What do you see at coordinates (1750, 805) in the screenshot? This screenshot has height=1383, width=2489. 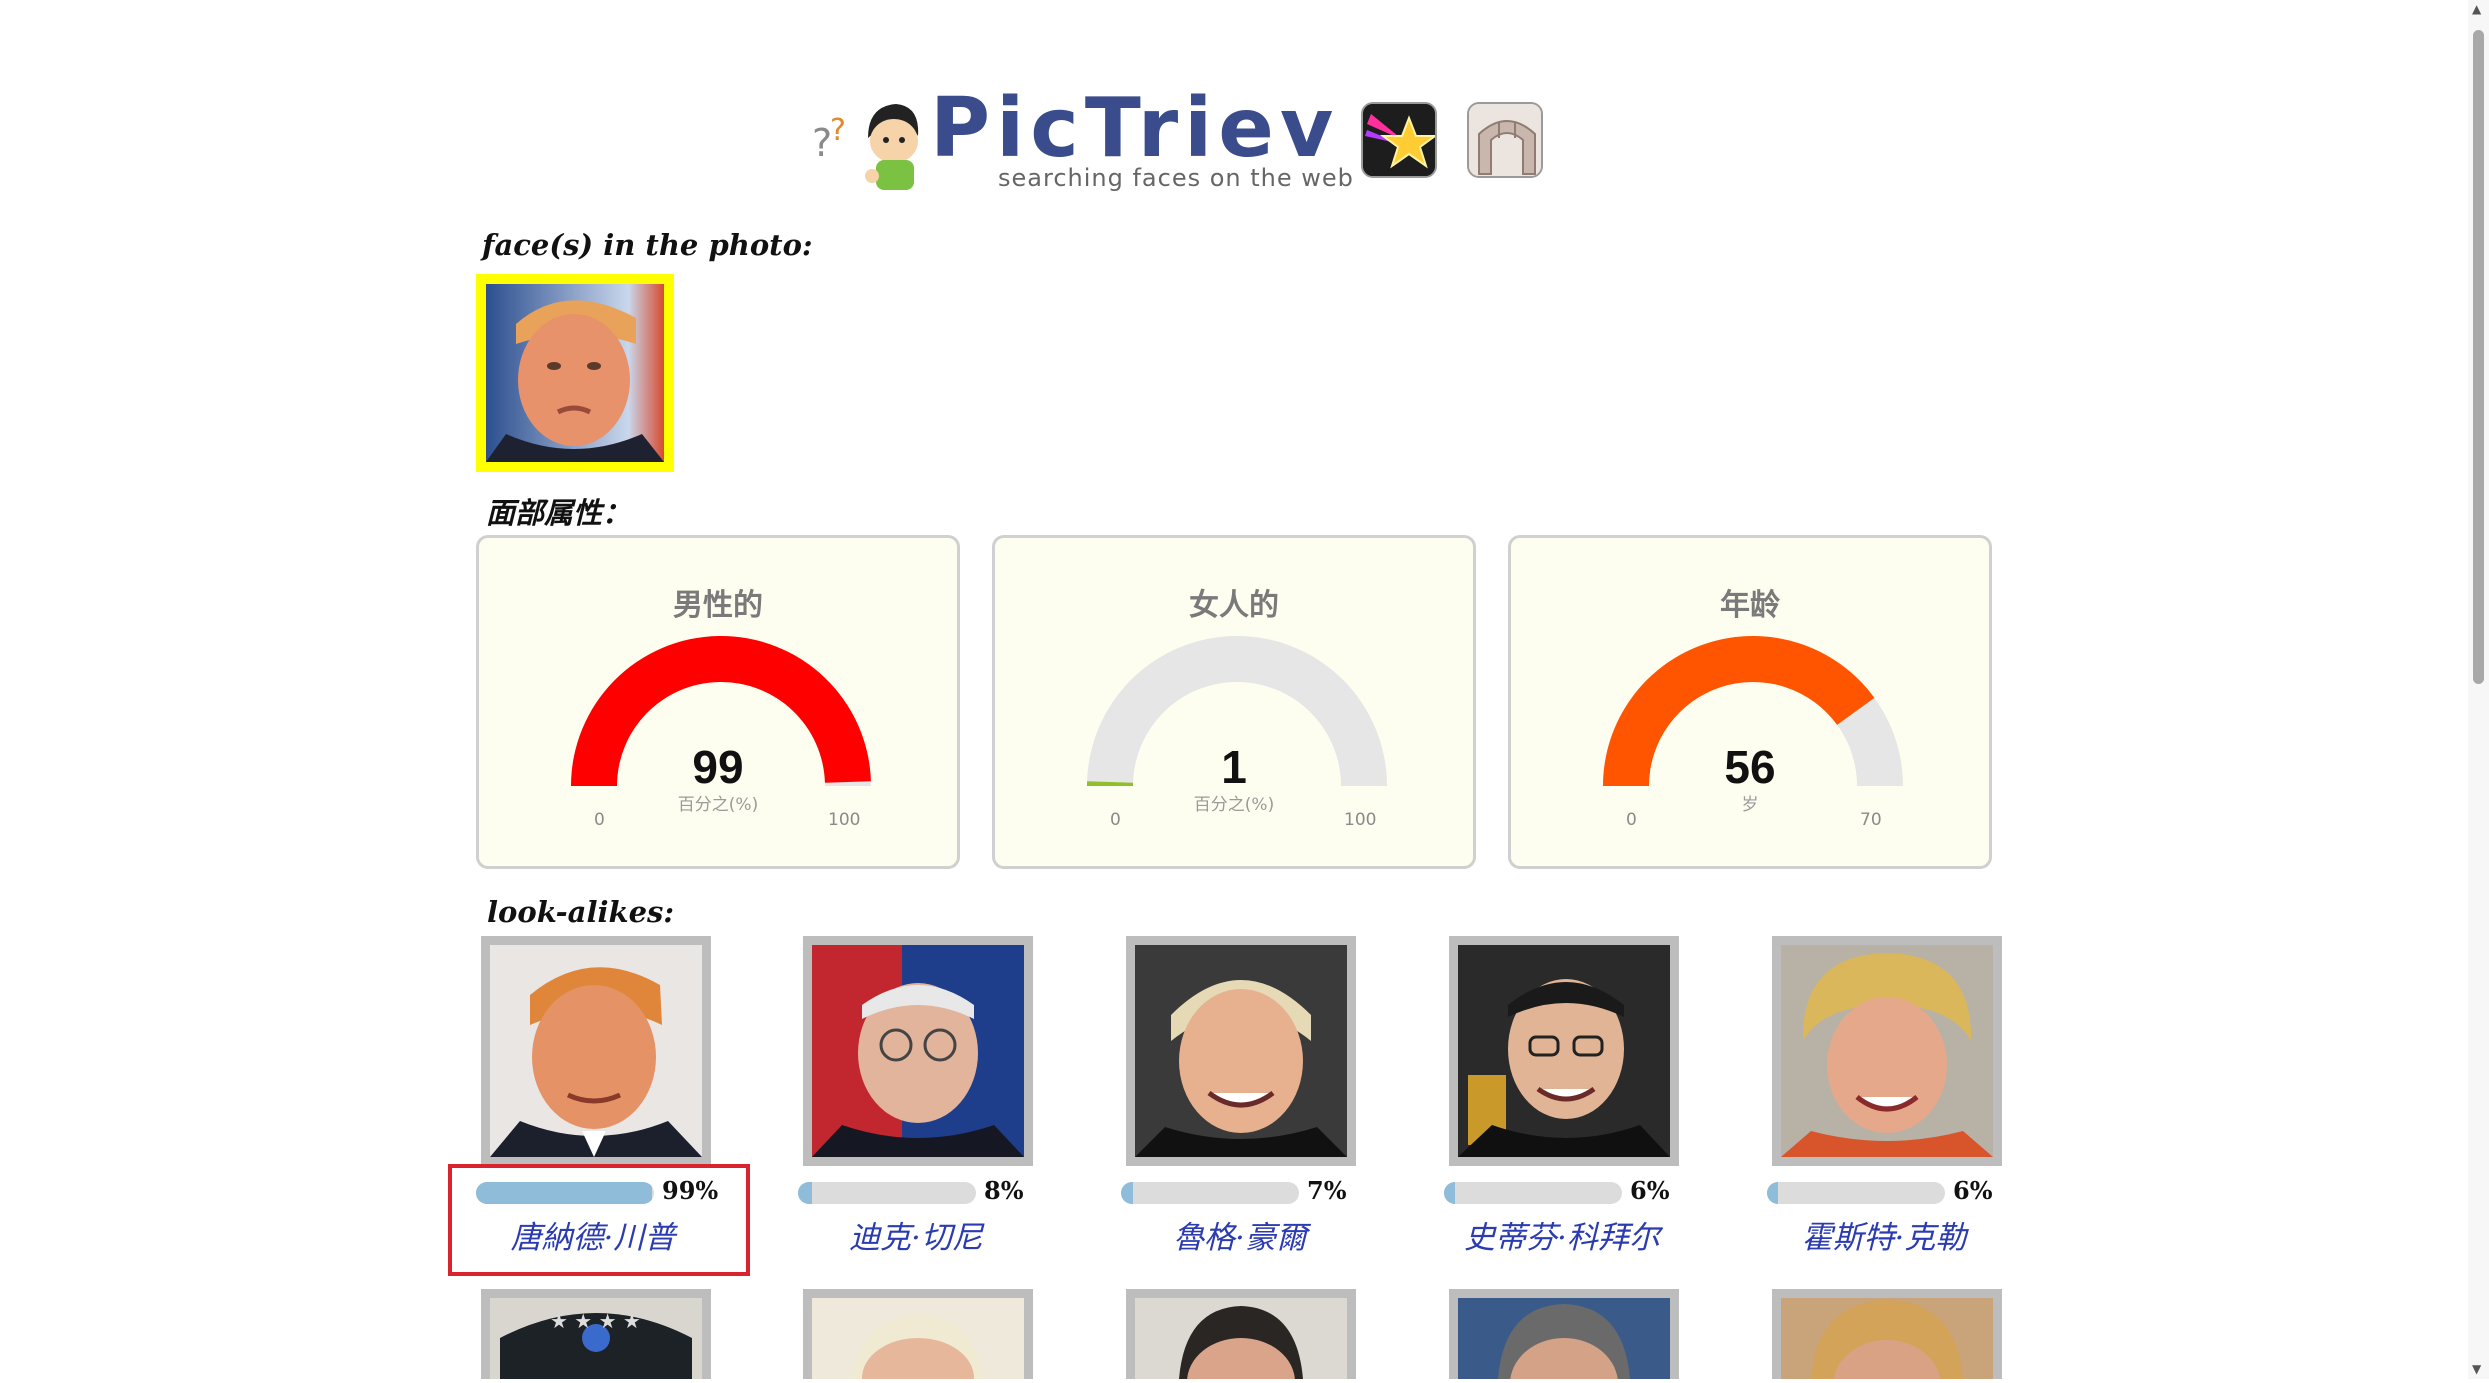 I see `gauge-unit: 岁` at bounding box center [1750, 805].